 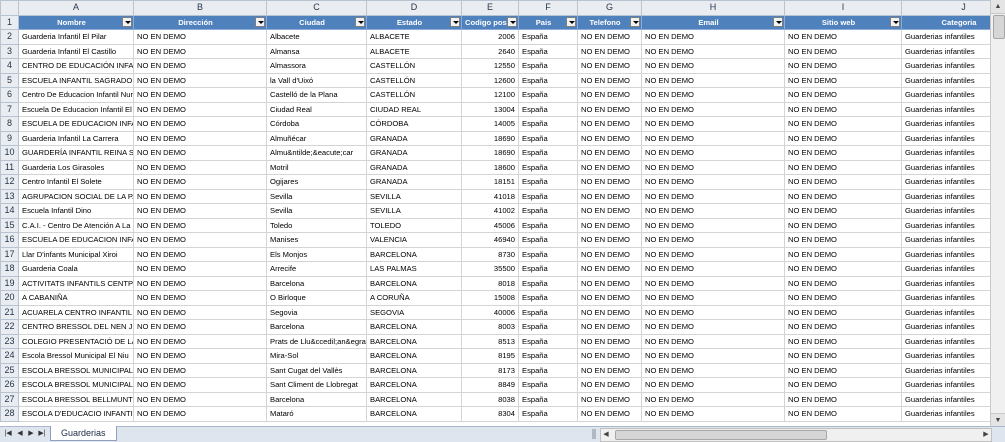 What do you see at coordinates (316, 370) in the screenshot?
I see `cell: Sant Cugat del Vallès` at bounding box center [316, 370].